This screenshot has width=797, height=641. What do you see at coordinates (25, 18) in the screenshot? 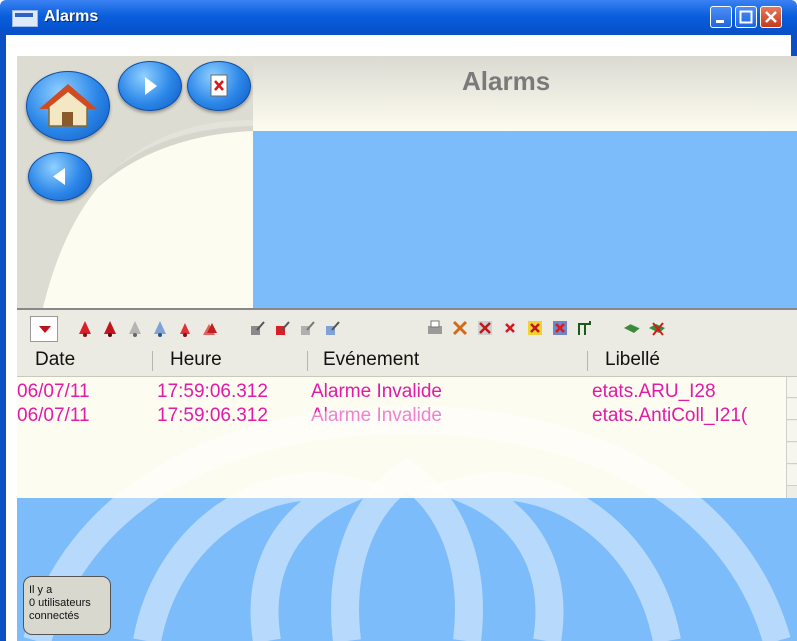
I see `window-app-icon` at bounding box center [25, 18].